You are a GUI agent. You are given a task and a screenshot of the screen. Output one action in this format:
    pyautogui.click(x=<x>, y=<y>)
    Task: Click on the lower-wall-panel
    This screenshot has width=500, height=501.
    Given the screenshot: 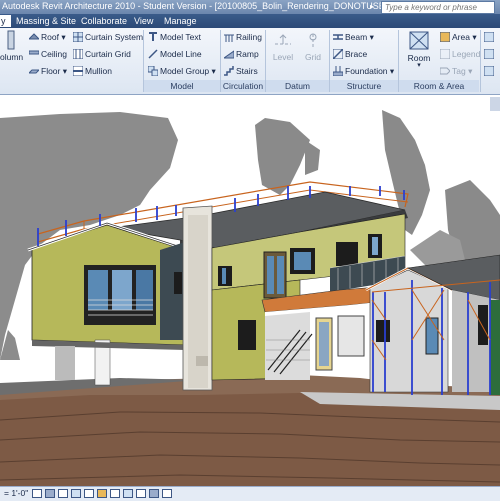 What is the action you would take?
    pyautogui.click(x=351, y=336)
    